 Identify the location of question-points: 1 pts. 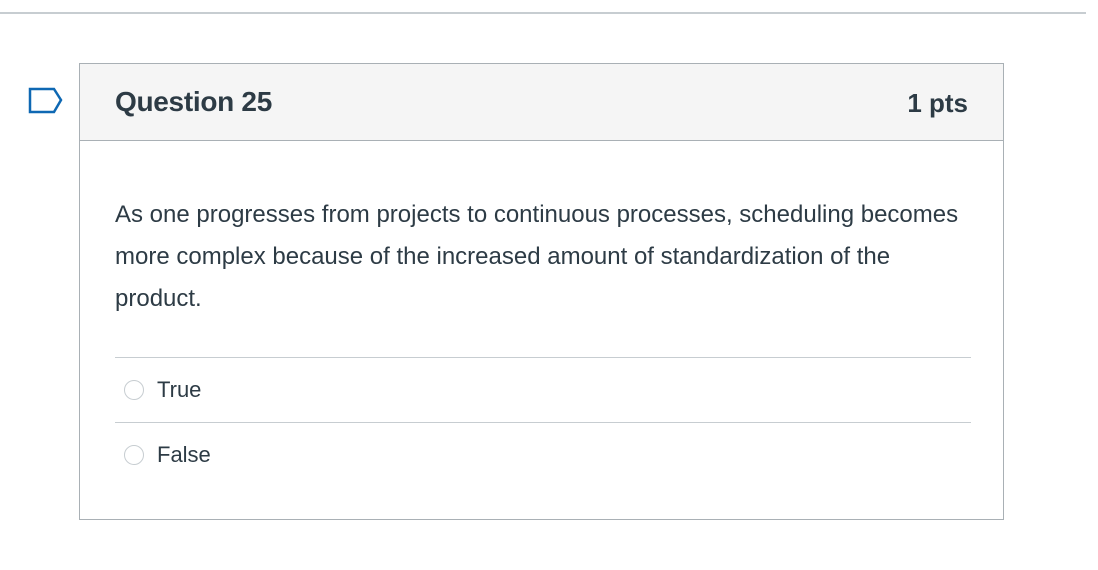
(937, 103).